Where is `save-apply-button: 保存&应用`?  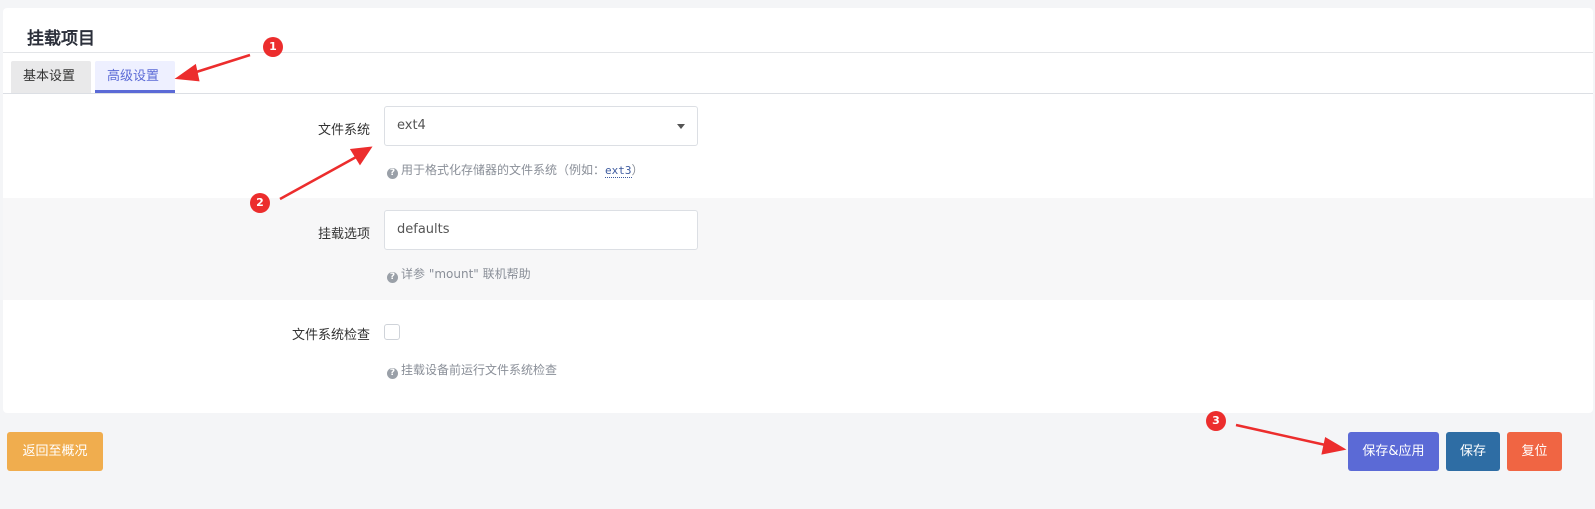
save-apply-button: 保存&应用 is located at coordinates (1393, 451).